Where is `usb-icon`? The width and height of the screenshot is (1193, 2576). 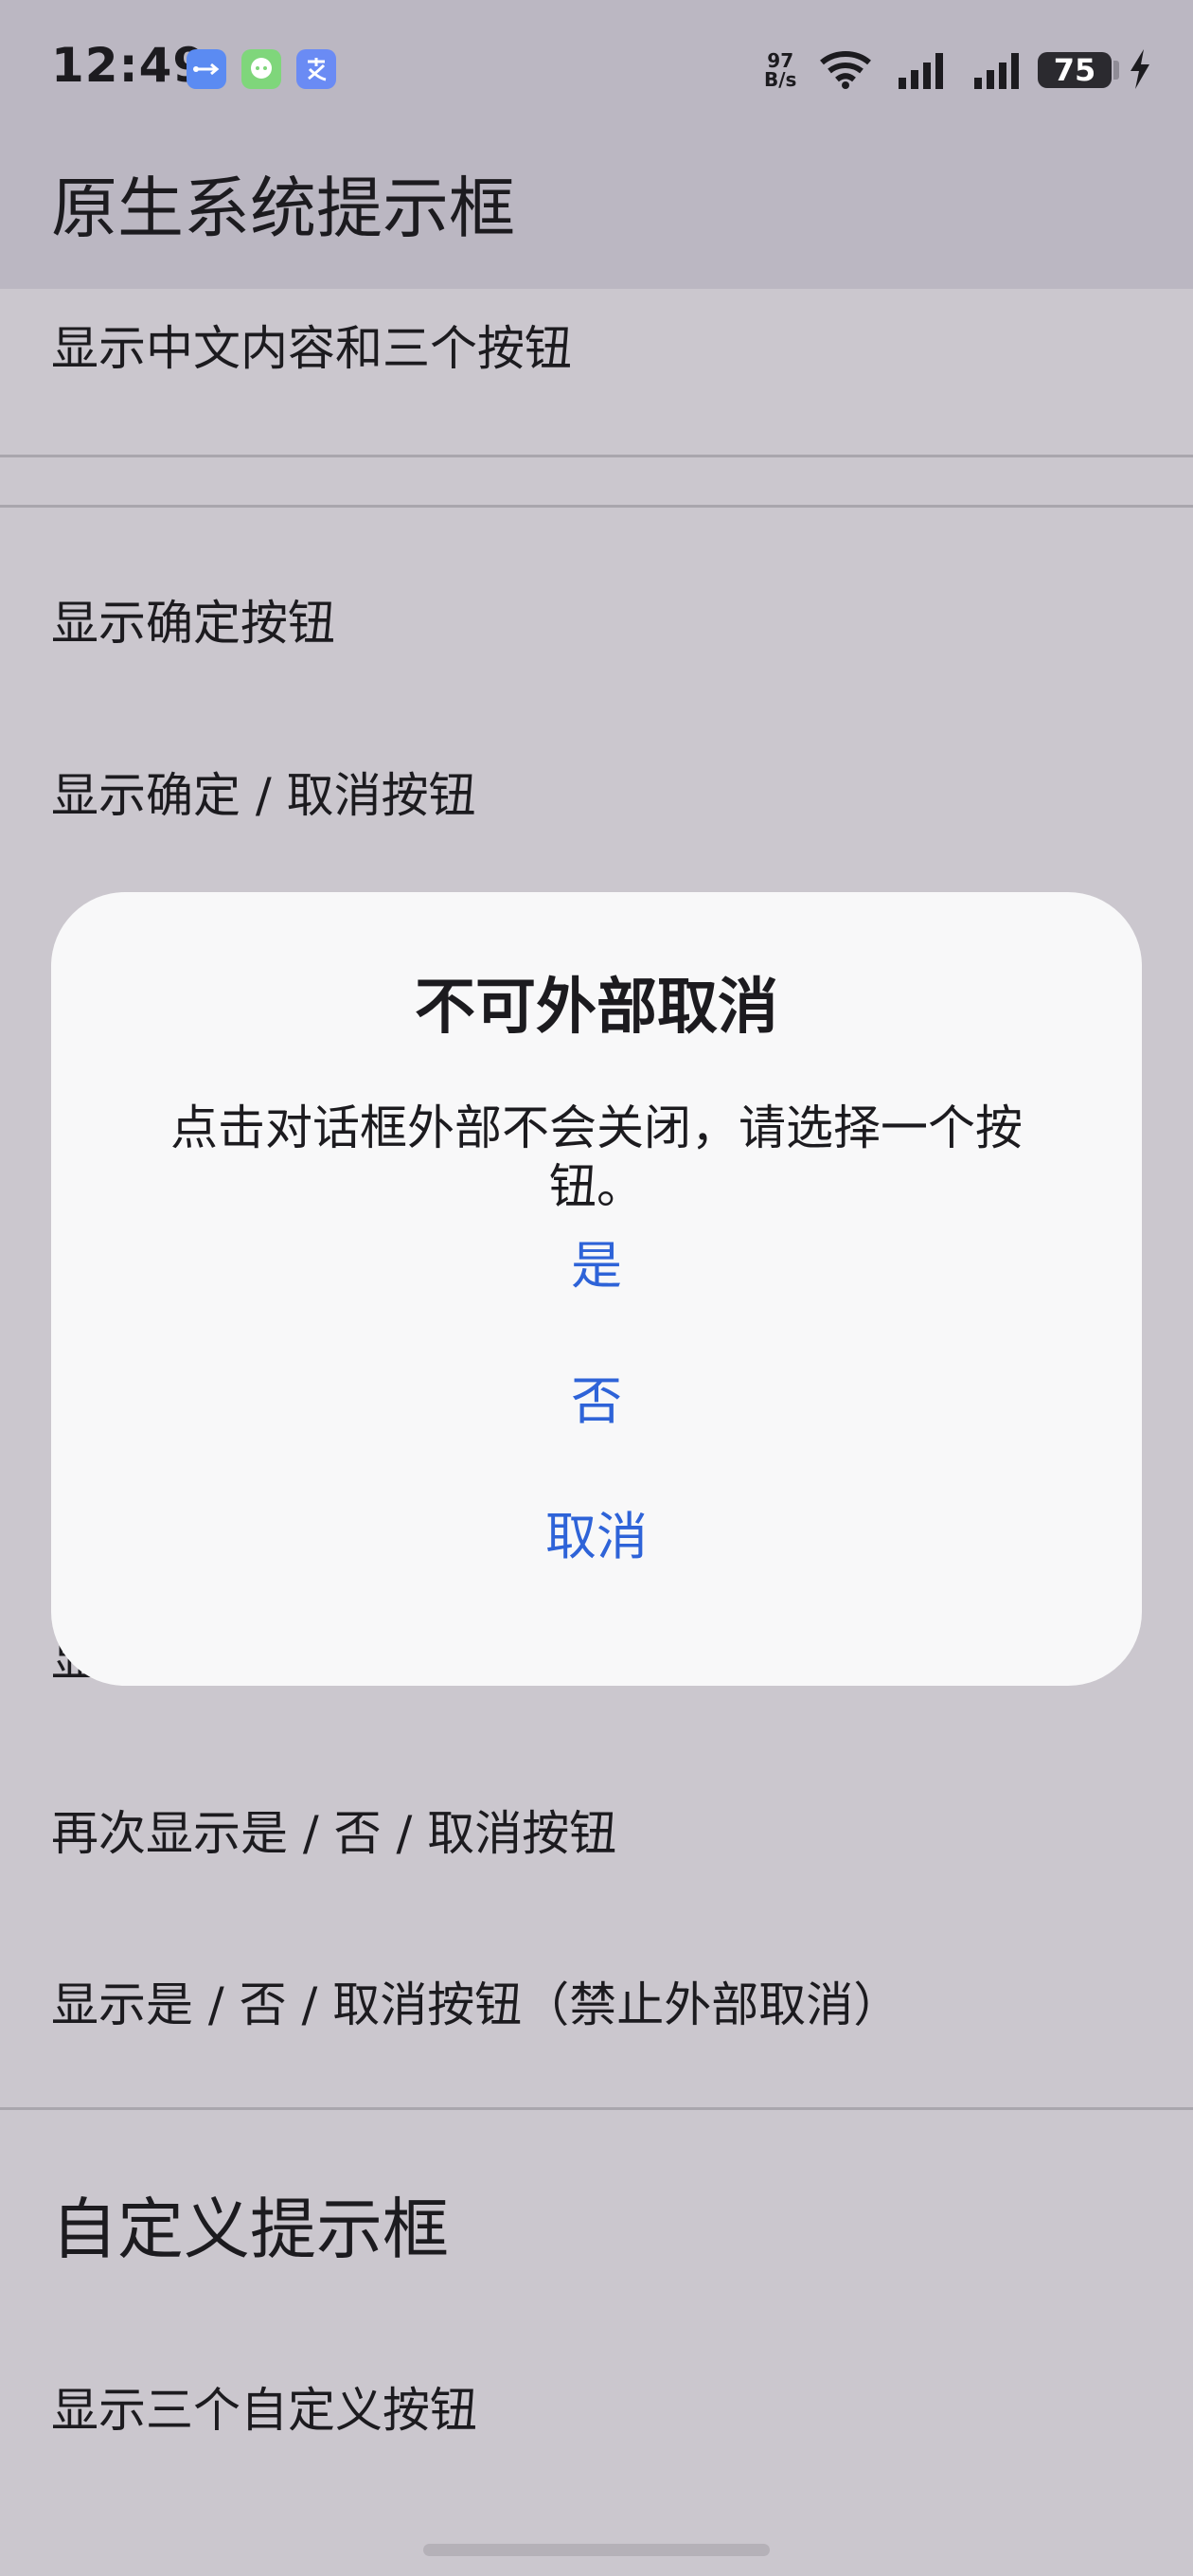 usb-icon is located at coordinates (206, 69).